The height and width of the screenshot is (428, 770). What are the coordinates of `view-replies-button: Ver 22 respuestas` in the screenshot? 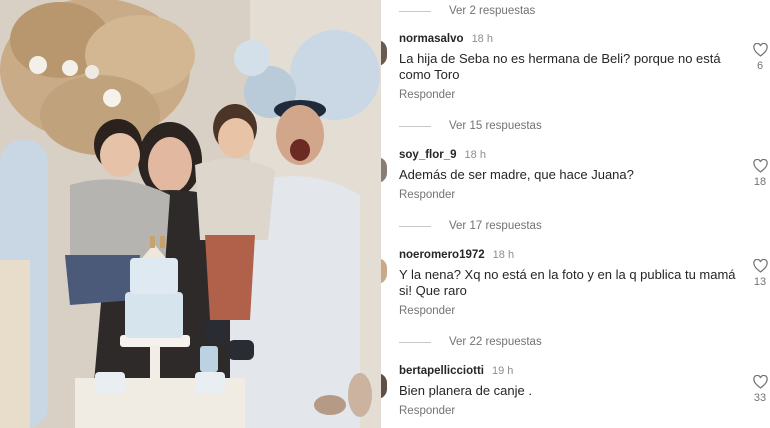 It's located at (470, 342).